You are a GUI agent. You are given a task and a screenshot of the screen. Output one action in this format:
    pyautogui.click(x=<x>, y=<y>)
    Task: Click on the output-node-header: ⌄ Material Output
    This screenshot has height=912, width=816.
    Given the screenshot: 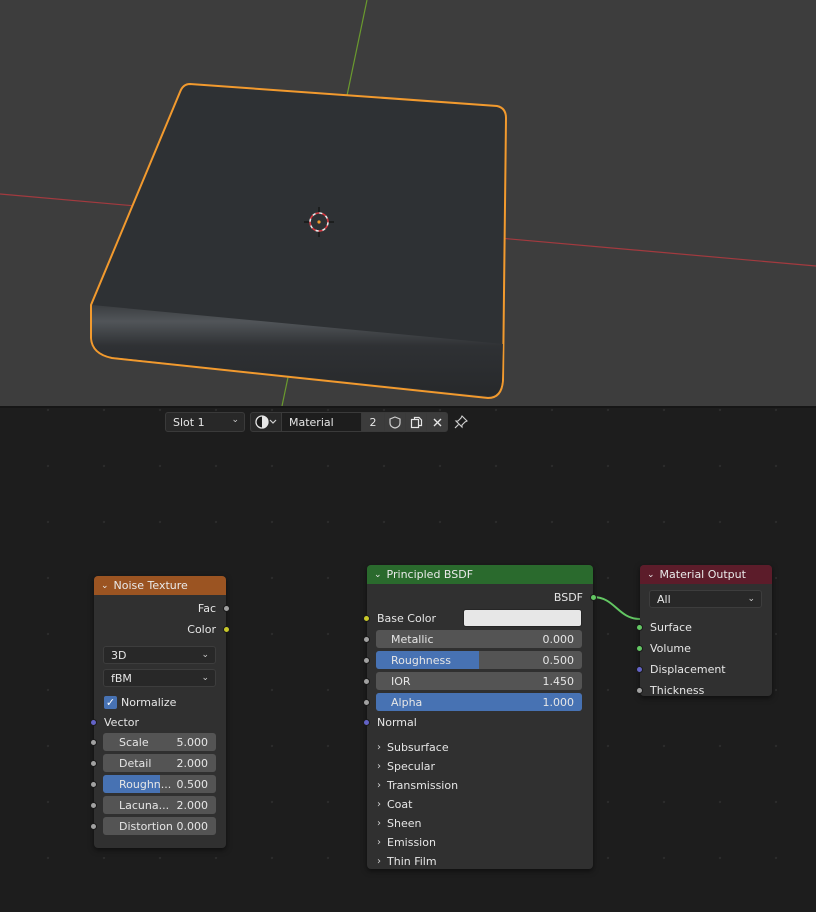 What is the action you would take?
    pyautogui.click(x=706, y=574)
    